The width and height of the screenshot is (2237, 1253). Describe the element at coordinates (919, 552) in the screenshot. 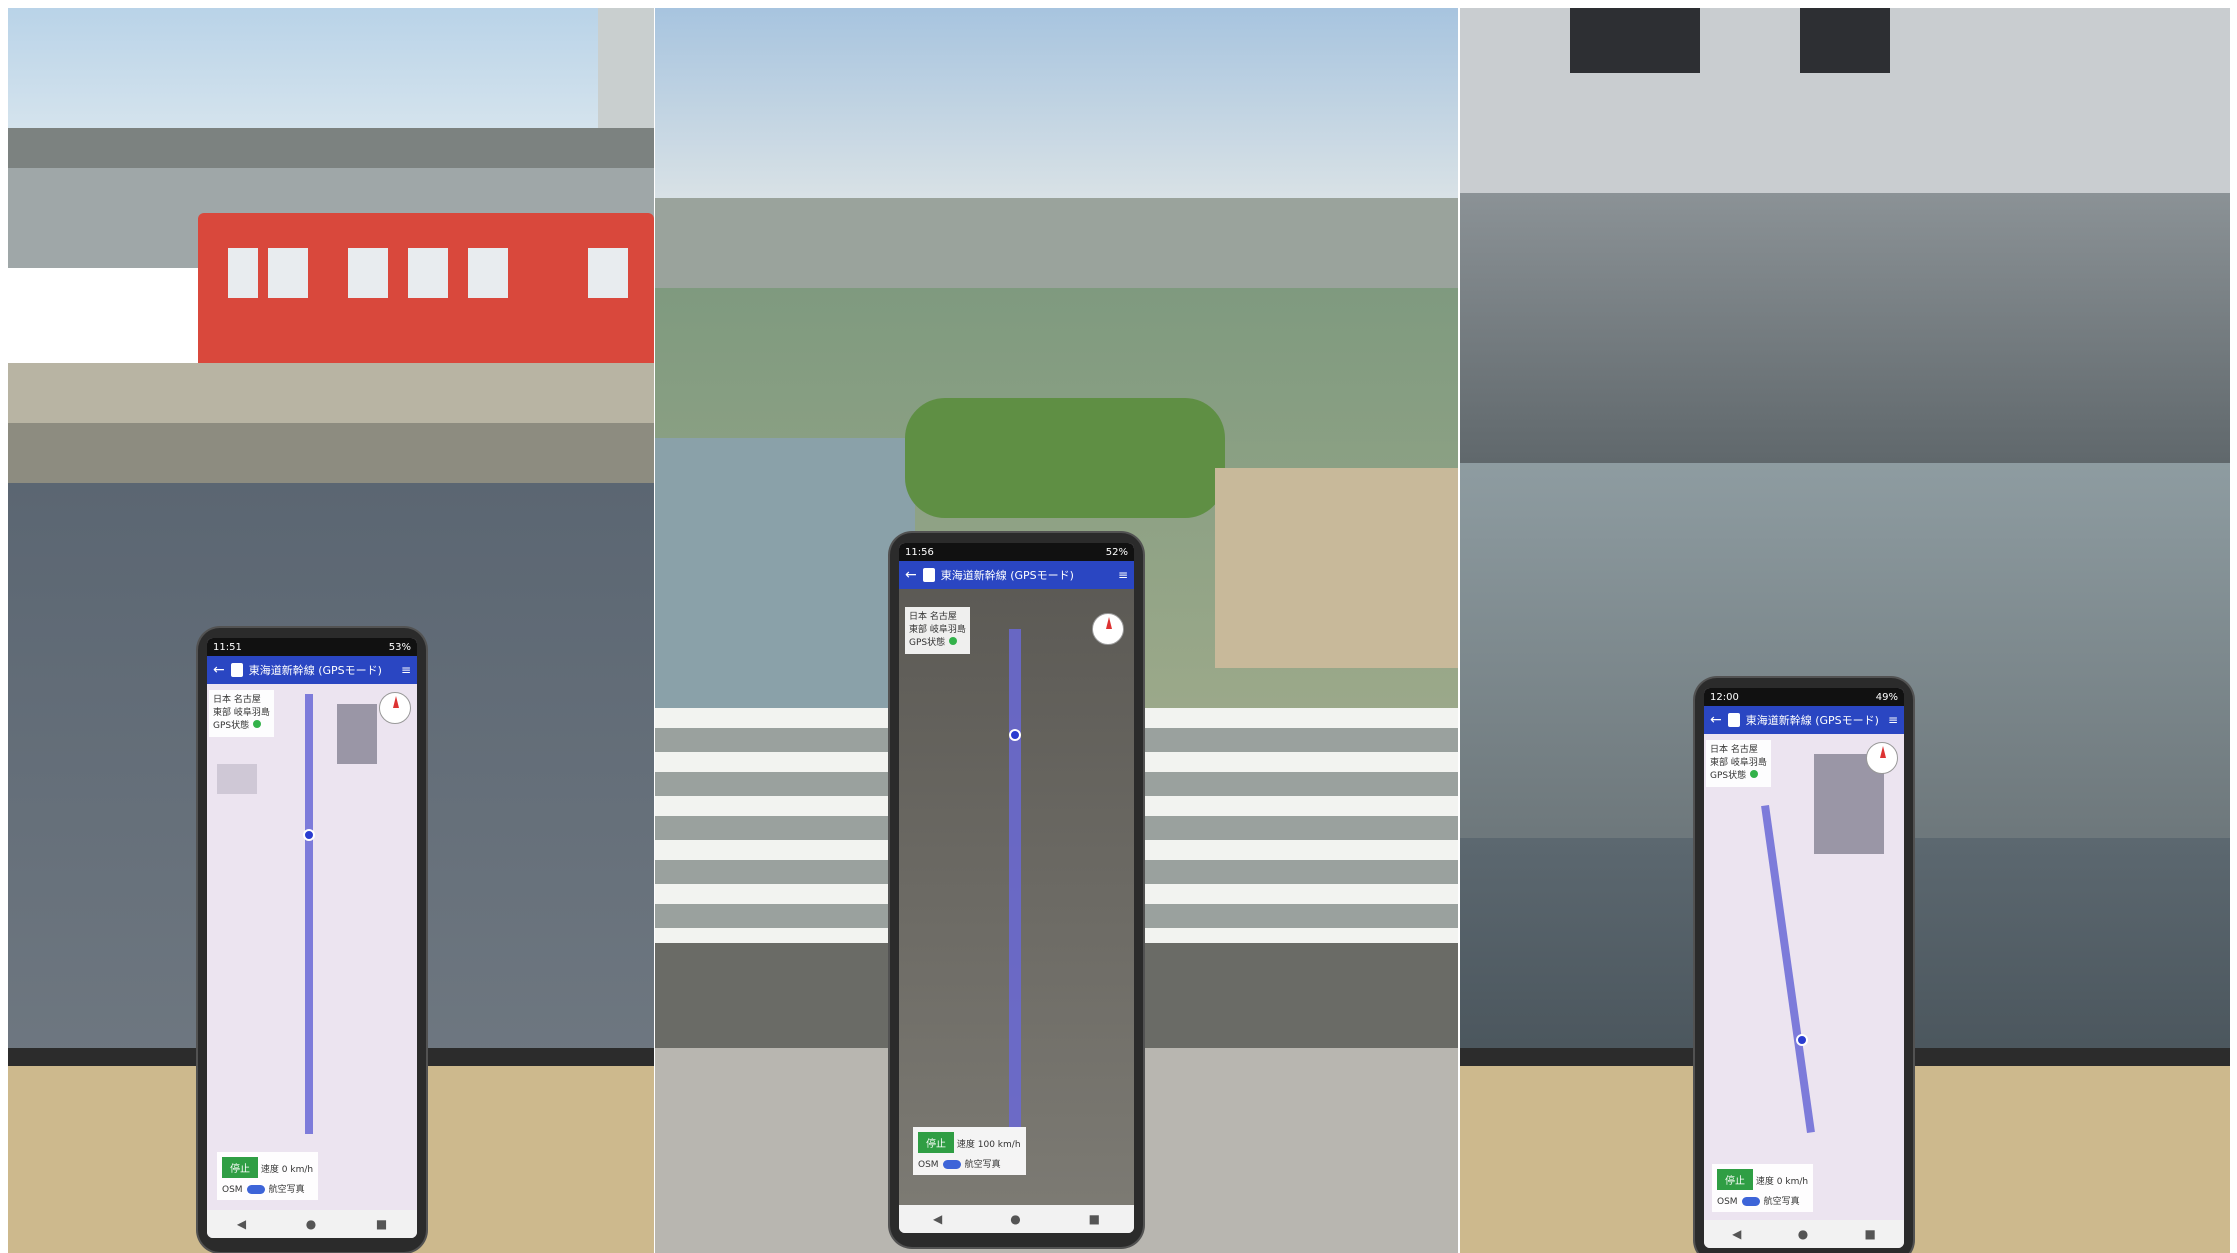

I see `status-time: 11:56` at that location.